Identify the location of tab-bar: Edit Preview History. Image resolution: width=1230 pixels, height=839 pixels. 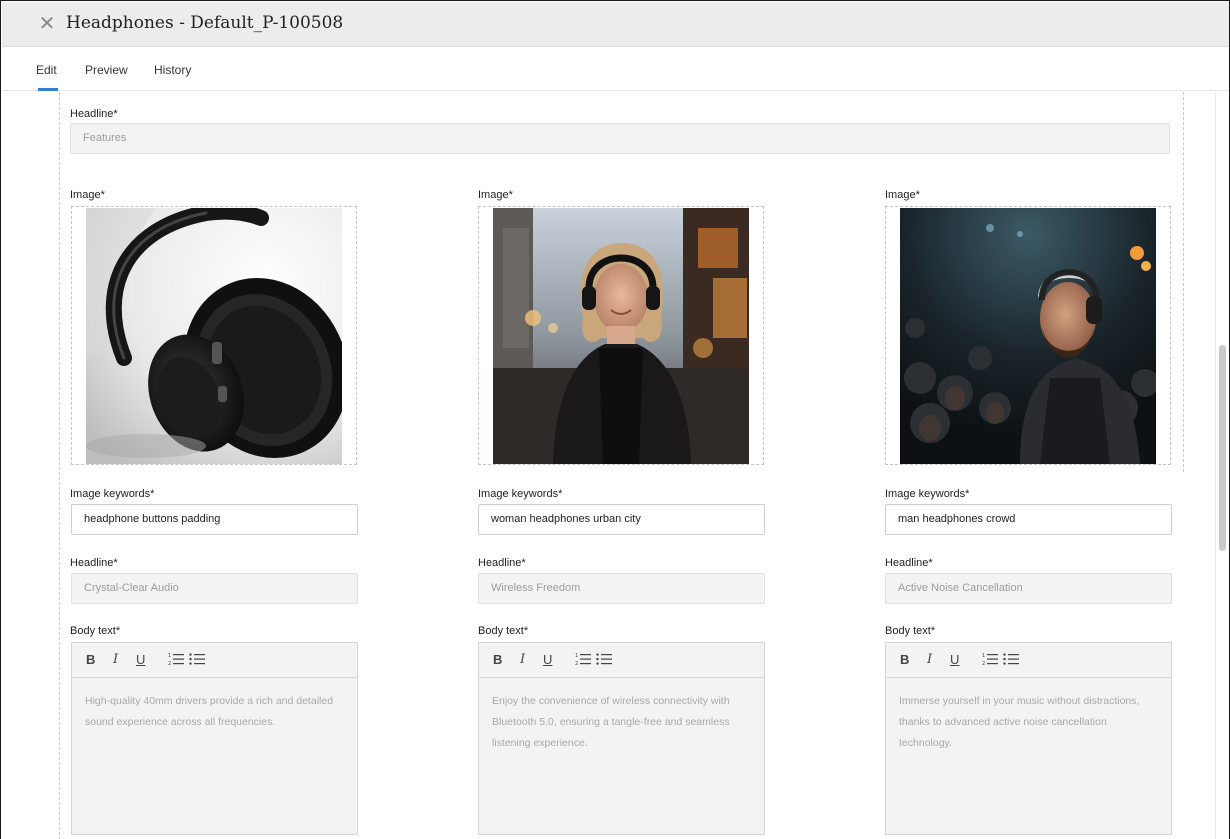
(615, 69).